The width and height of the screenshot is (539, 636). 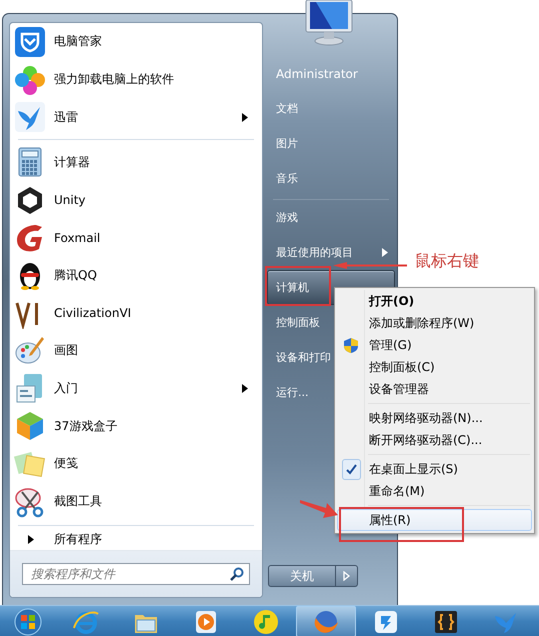 I want to click on highlight-frame, so click(x=298, y=286).